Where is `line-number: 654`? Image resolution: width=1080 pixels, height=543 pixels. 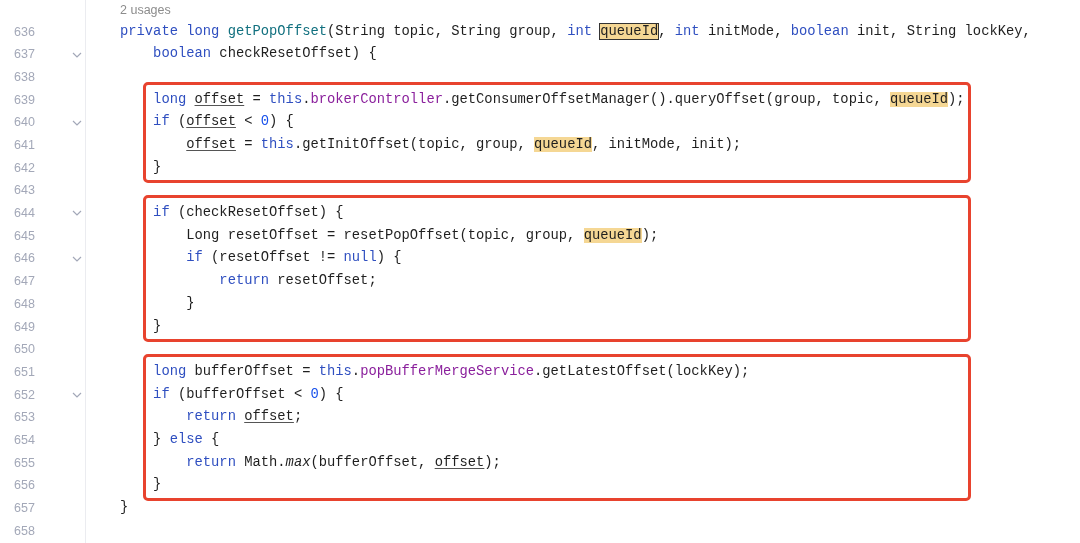
line-number: 654 is located at coordinates (25, 440).